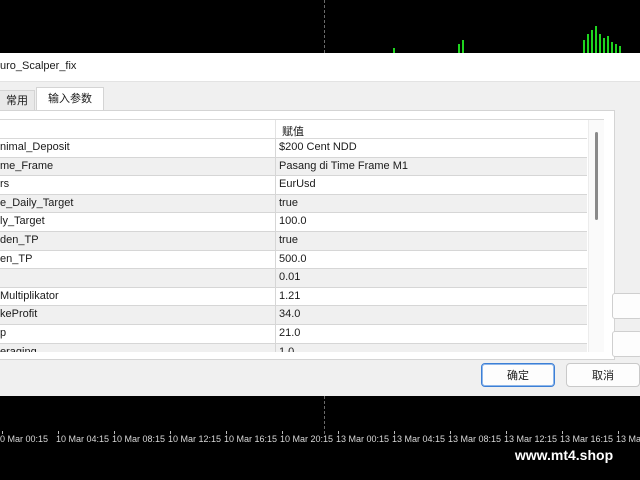 Image resolution: width=640 pixels, height=480 pixels. Describe the element at coordinates (626, 306) in the screenshot. I see `side-button-load` at that location.